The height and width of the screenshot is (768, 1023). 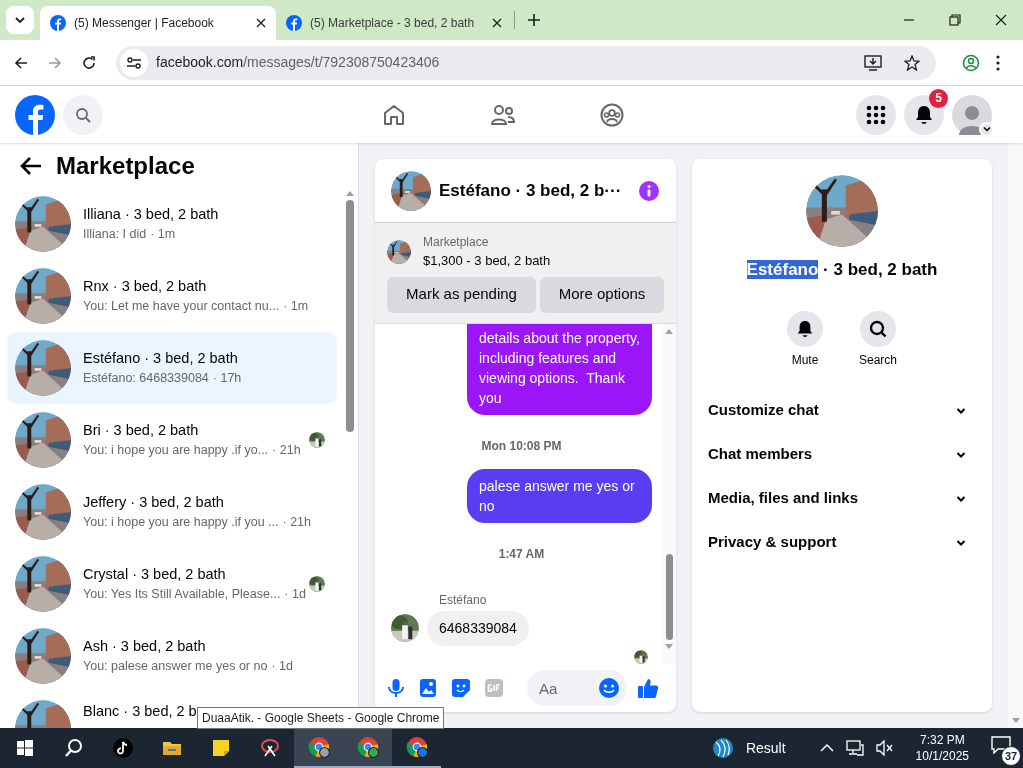 What do you see at coordinates (296, 306) in the screenshot?
I see `timestamp: · 1m` at bounding box center [296, 306].